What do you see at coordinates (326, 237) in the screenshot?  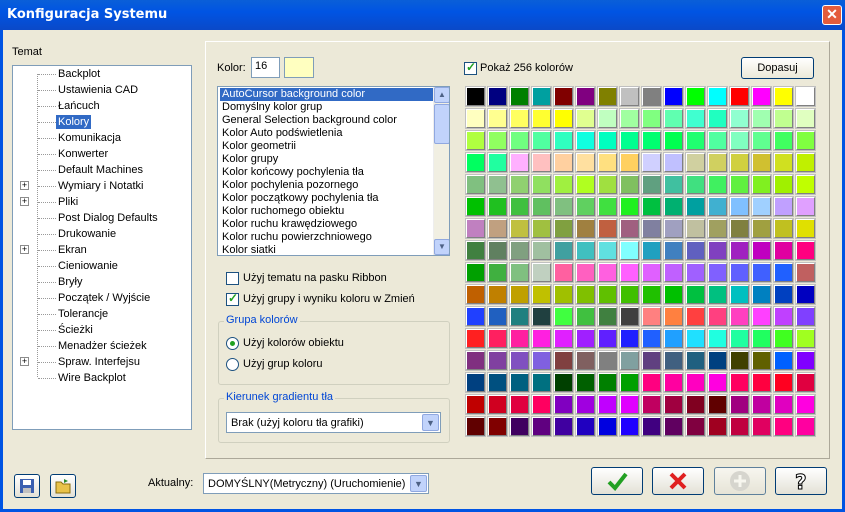 I see `list-item: Kolor ruchu powierzchniowego` at bounding box center [326, 237].